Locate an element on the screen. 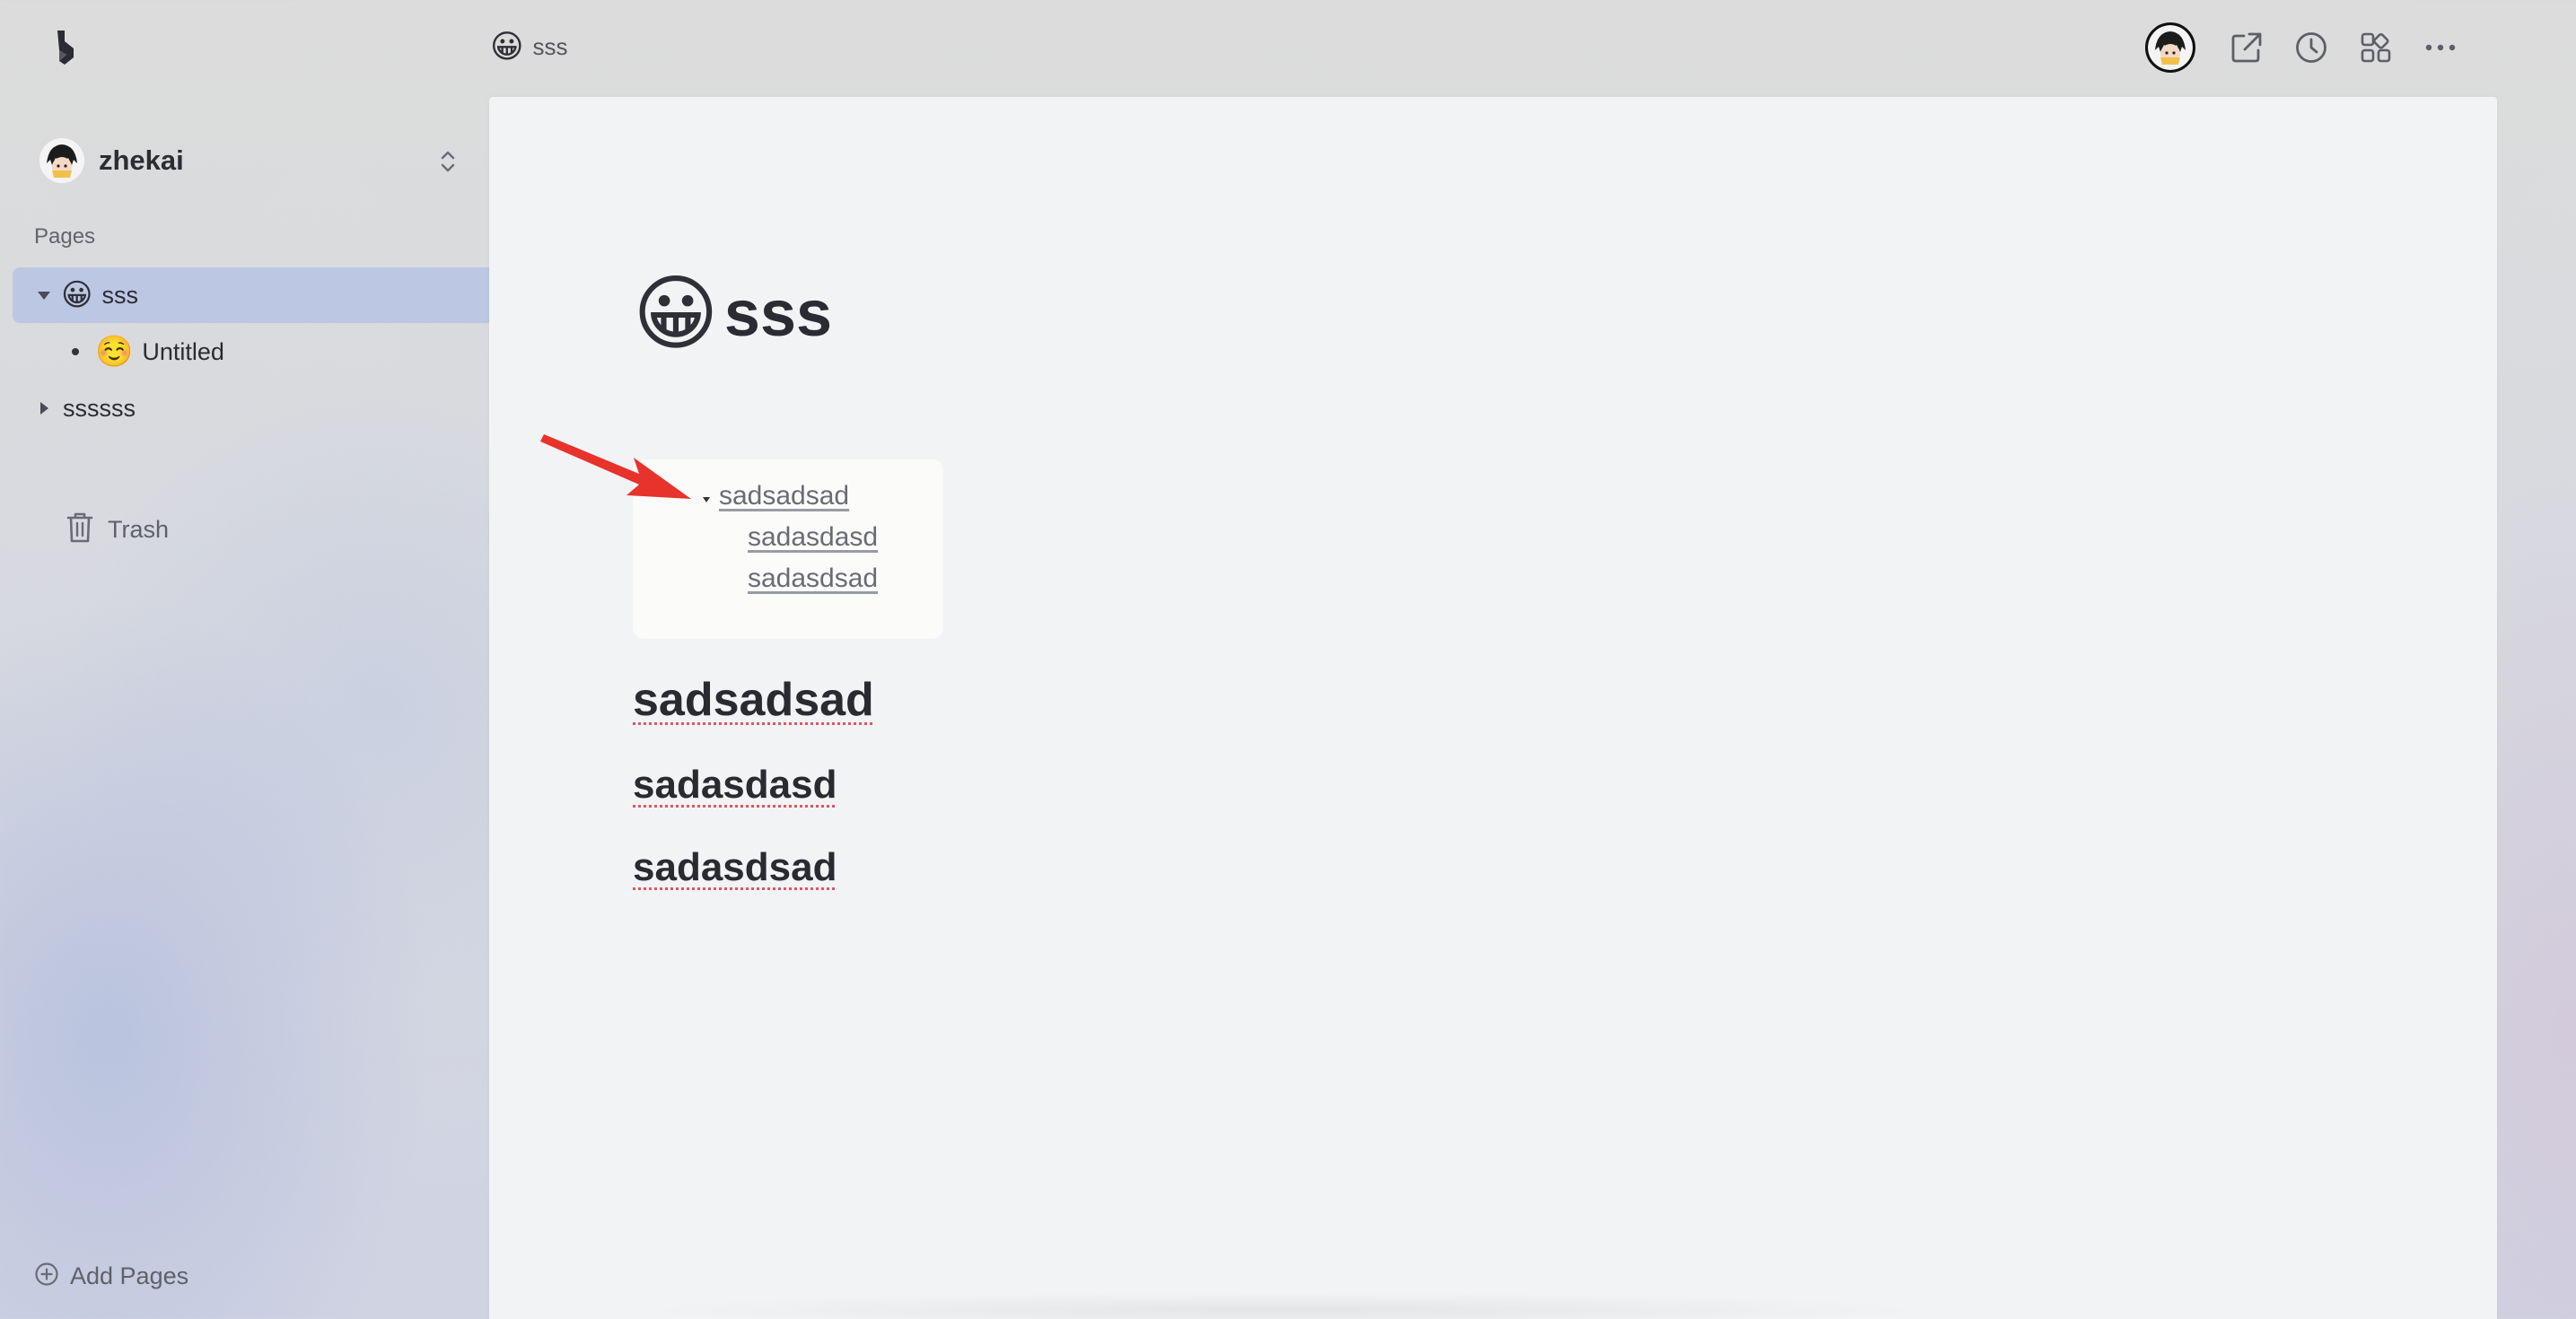  workspace-avatar is located at coordinates (62, 160).